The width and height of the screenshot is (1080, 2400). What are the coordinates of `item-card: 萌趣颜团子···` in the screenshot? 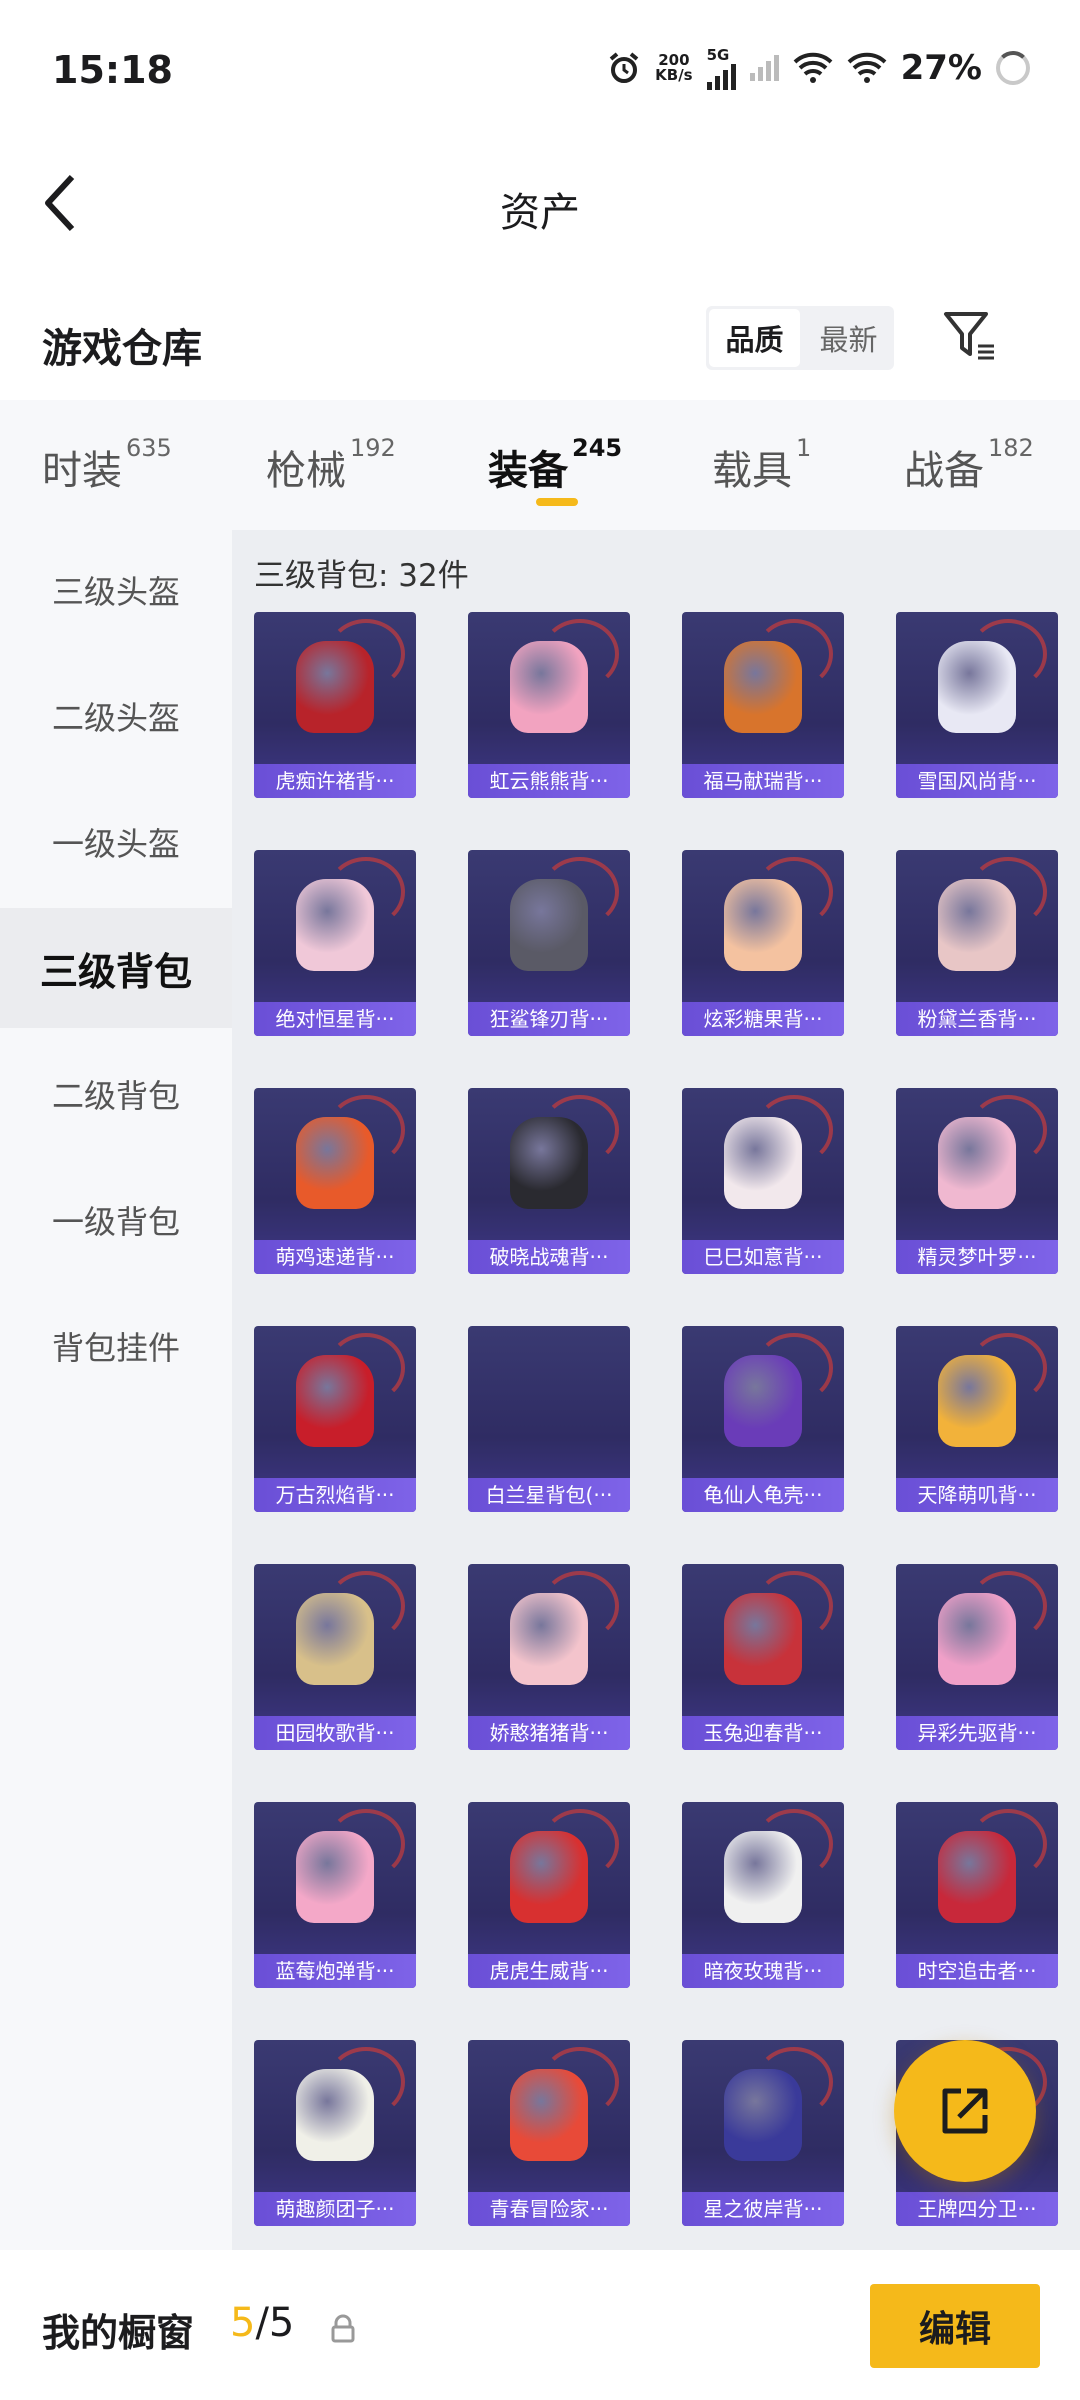 It's located at (335, 2133).